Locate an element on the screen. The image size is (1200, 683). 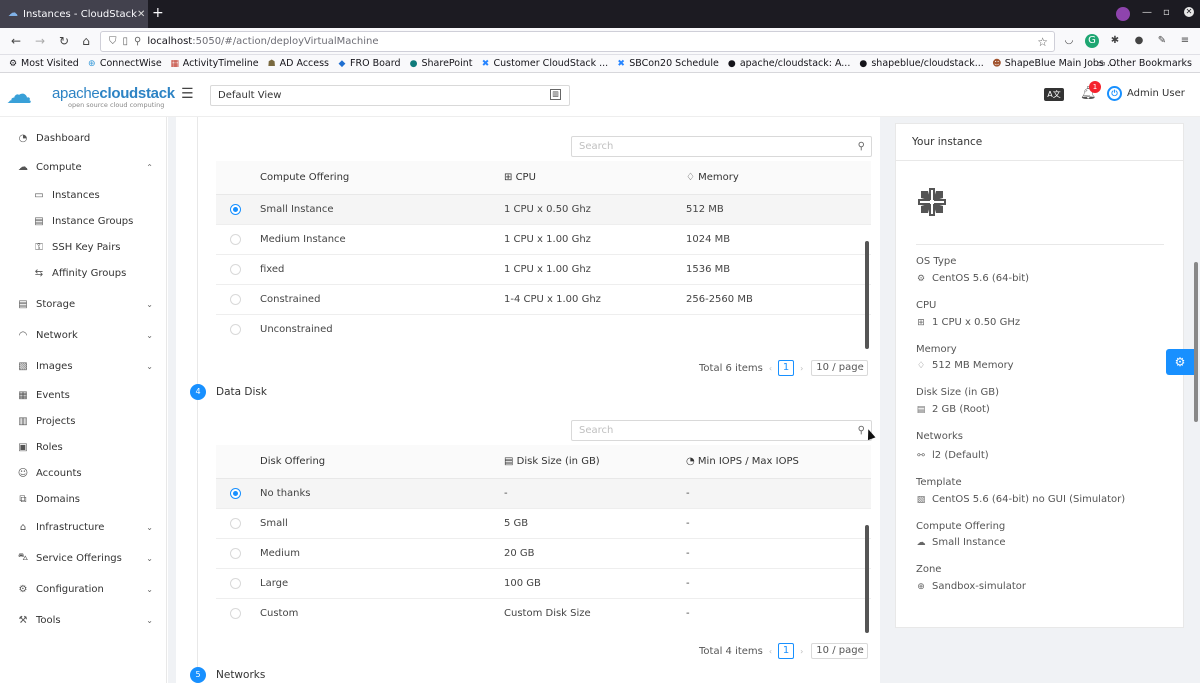
sidebar-item-images: ▧ Images ⌄ is located at coordinates (83, 366).